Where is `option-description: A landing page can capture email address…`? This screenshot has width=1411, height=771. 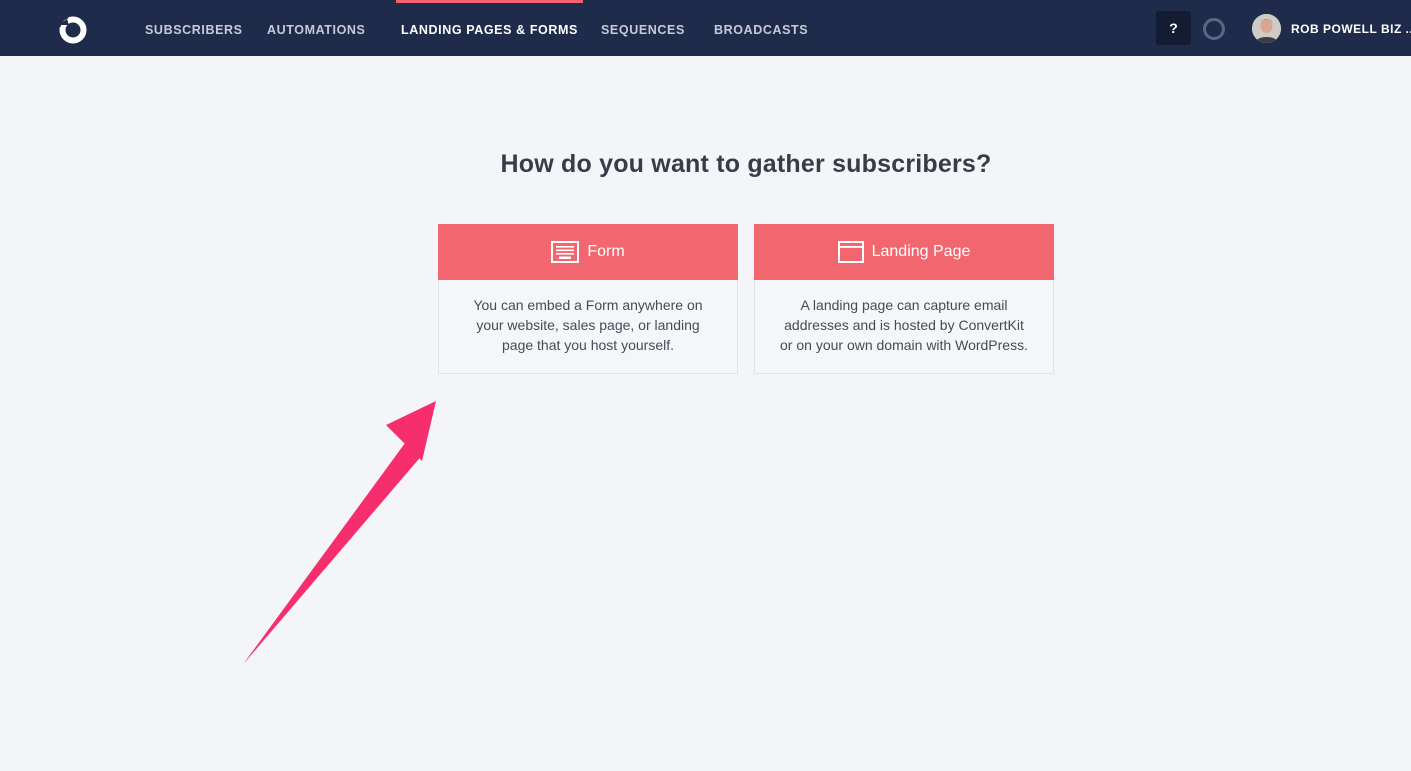
option-description: A landing page can capture email address… is located at coordinates (904, 325).